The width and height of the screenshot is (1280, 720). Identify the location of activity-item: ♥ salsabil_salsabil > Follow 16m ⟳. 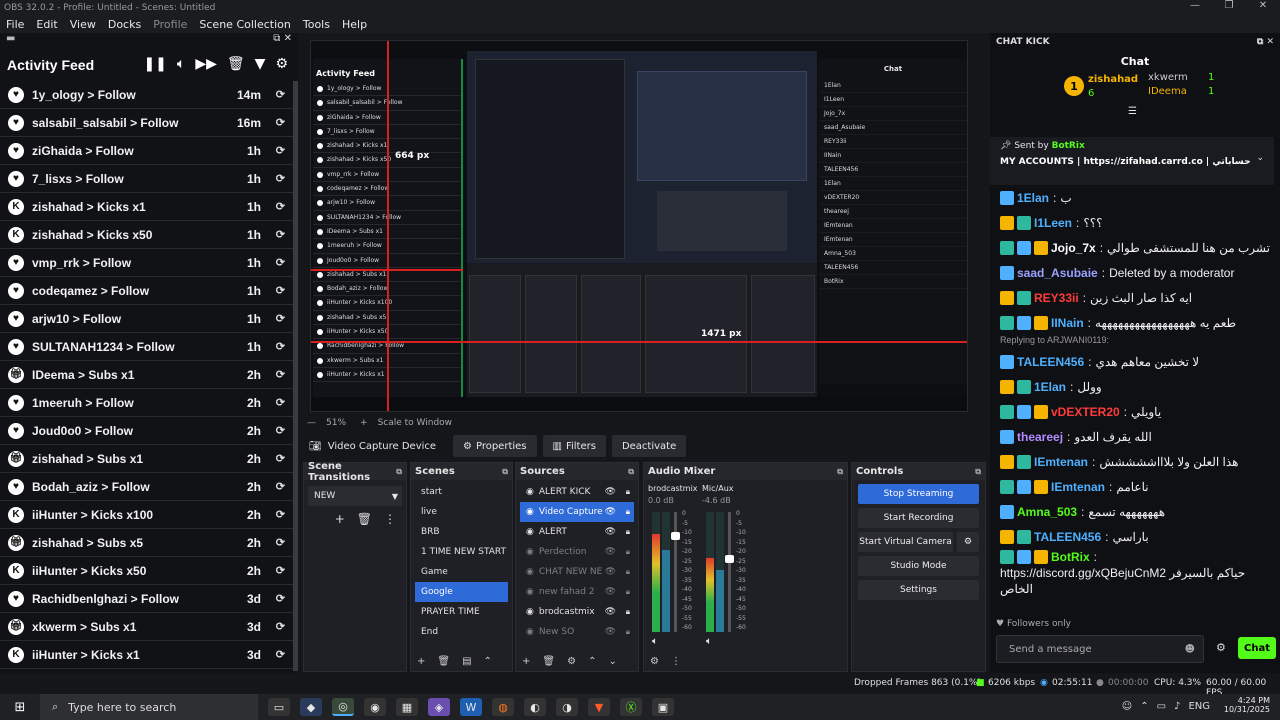
(146, 123).